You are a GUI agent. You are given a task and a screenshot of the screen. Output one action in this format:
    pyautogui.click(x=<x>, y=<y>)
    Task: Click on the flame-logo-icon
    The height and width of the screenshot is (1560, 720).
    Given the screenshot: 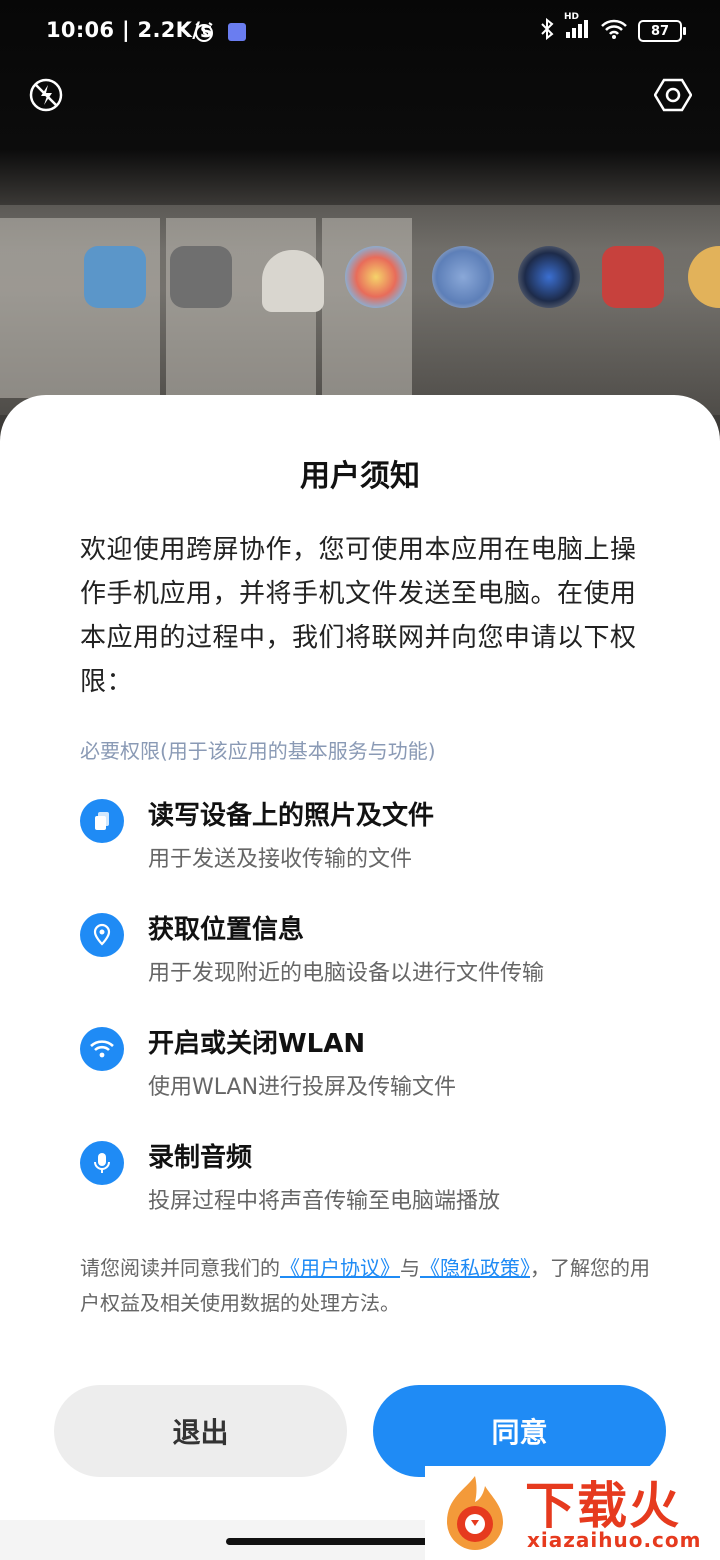 What is the action you would take?
    pyautogui.click(x=475, y=1513)
    